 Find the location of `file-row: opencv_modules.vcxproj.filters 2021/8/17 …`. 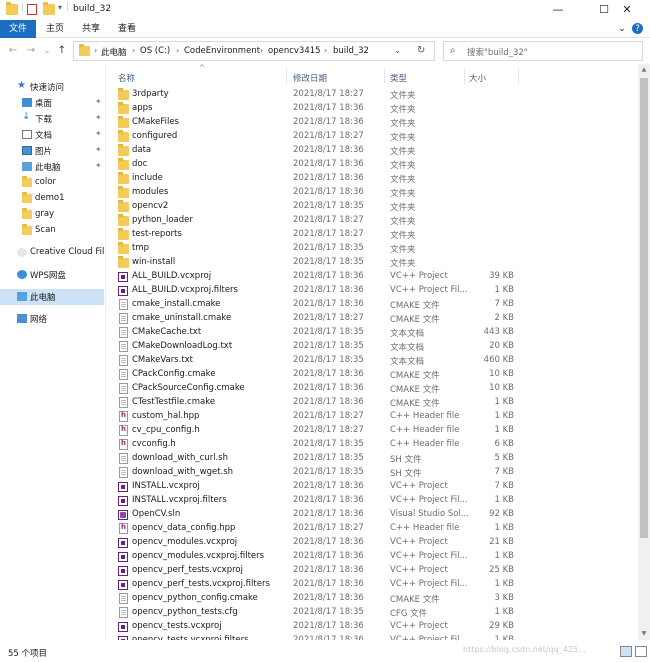

file-row: opencv_modules.vcxproj.filters 2021/8/17 … is located at coordinates (372, 557).